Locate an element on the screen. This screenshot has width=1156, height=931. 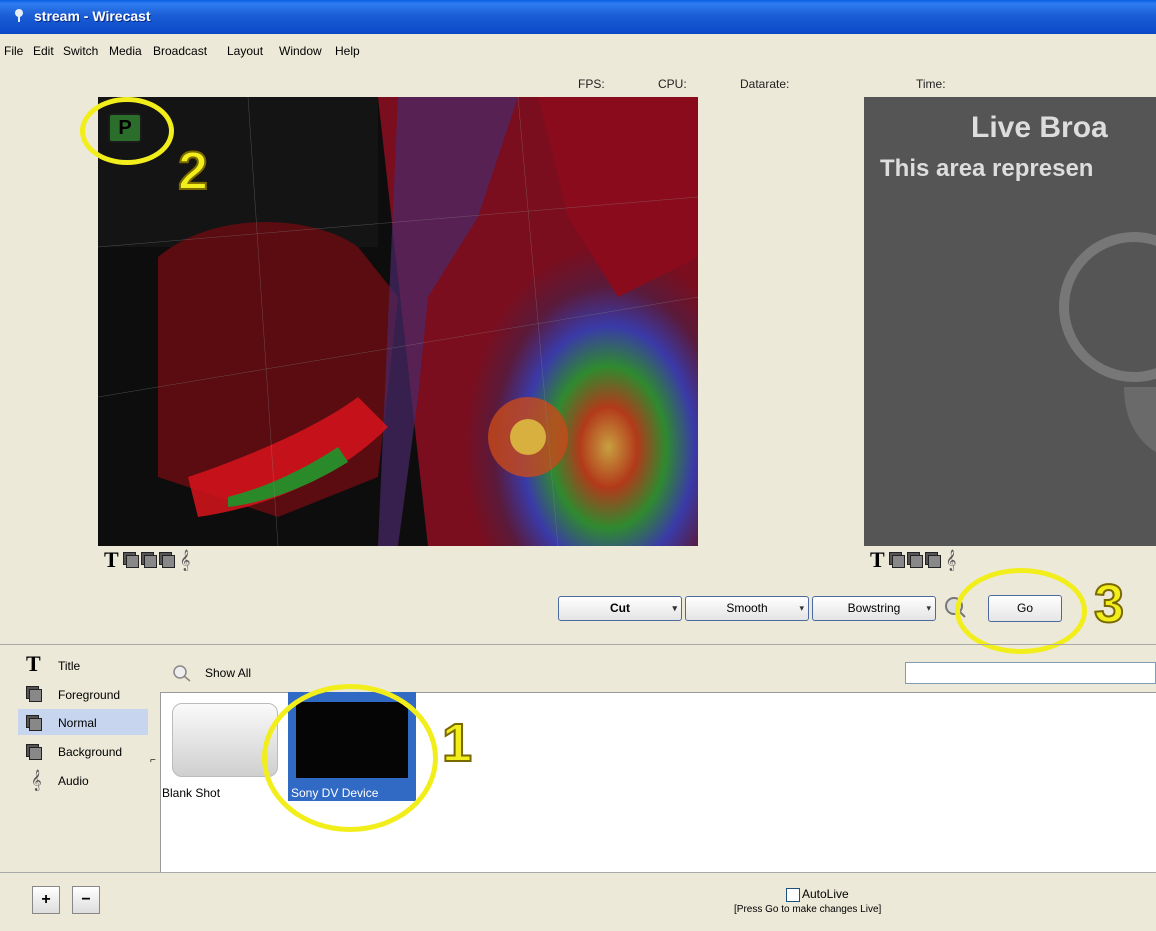
annotation-number-2: 2 is located at coordinates (193, 171).